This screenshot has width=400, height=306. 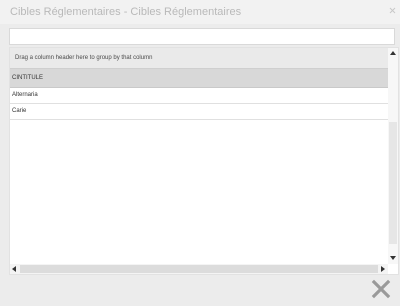 What do you see at coordinates (19, 111) in the screenshot?
I see `table-cell: Carie` at bounding box center [19, 111].